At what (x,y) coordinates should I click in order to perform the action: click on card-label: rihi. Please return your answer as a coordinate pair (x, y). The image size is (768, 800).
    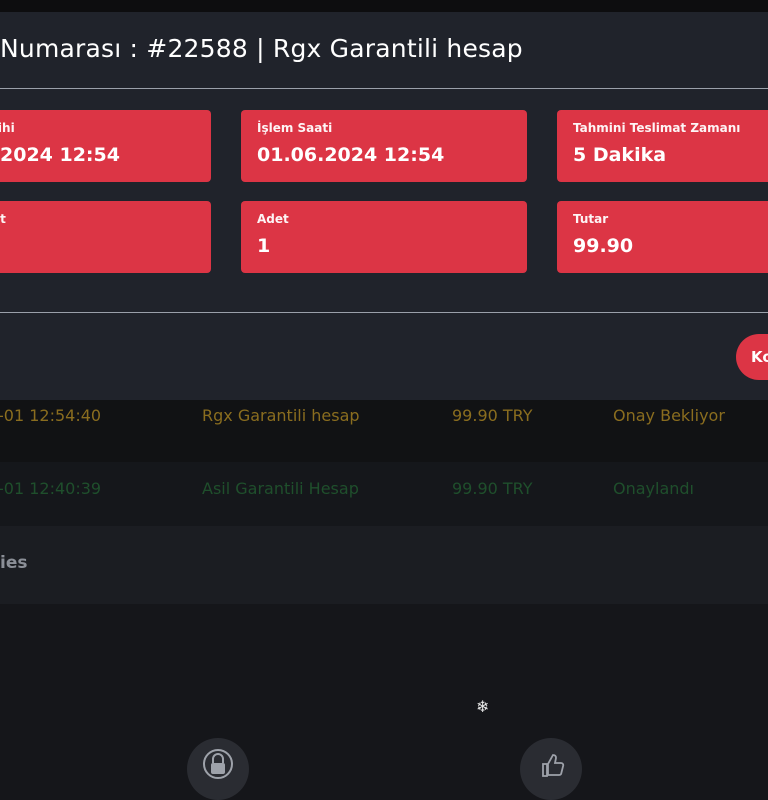
    Looking at the image, I should click on (7, 128).